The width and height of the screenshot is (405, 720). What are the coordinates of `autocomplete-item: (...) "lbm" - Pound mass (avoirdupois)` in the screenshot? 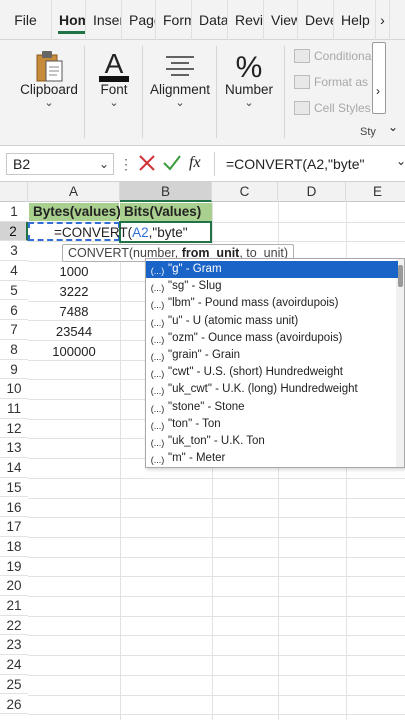 It's located at (272, 303).